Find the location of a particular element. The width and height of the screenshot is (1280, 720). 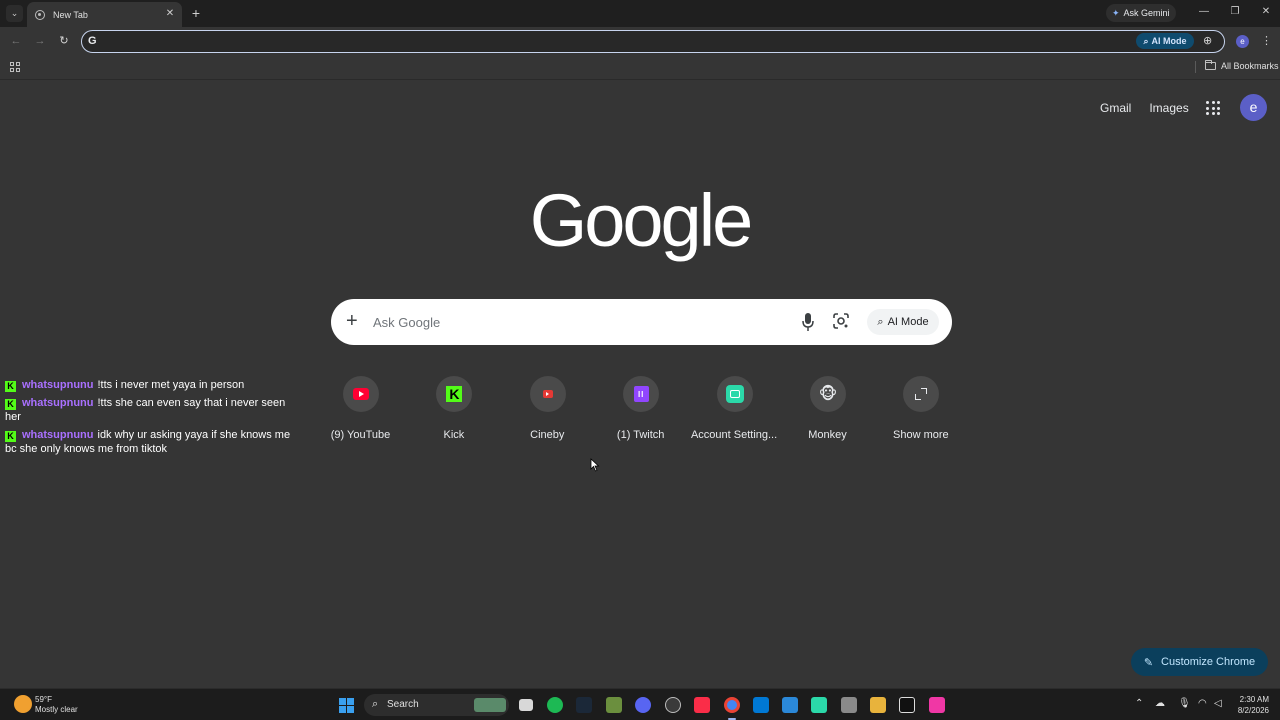

images-link: Images is located at coordinates (1168, 108).